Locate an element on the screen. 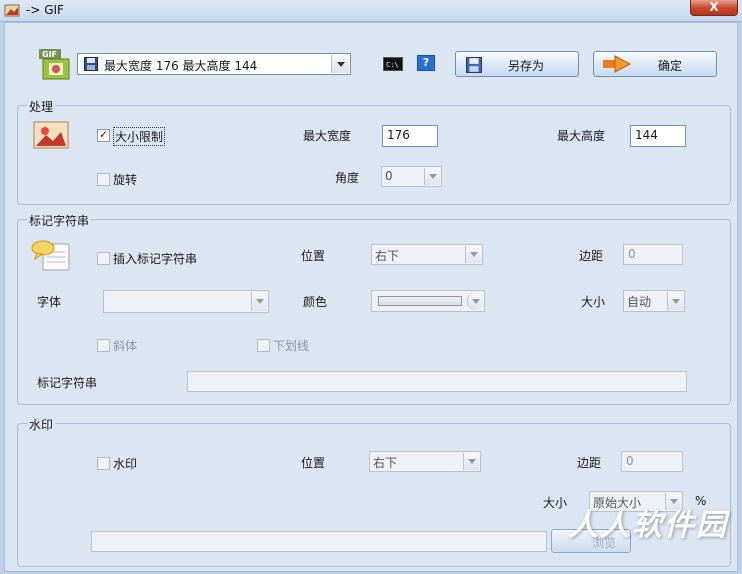  mark-position-combo: 右下 is located at coordinates (427, 254).